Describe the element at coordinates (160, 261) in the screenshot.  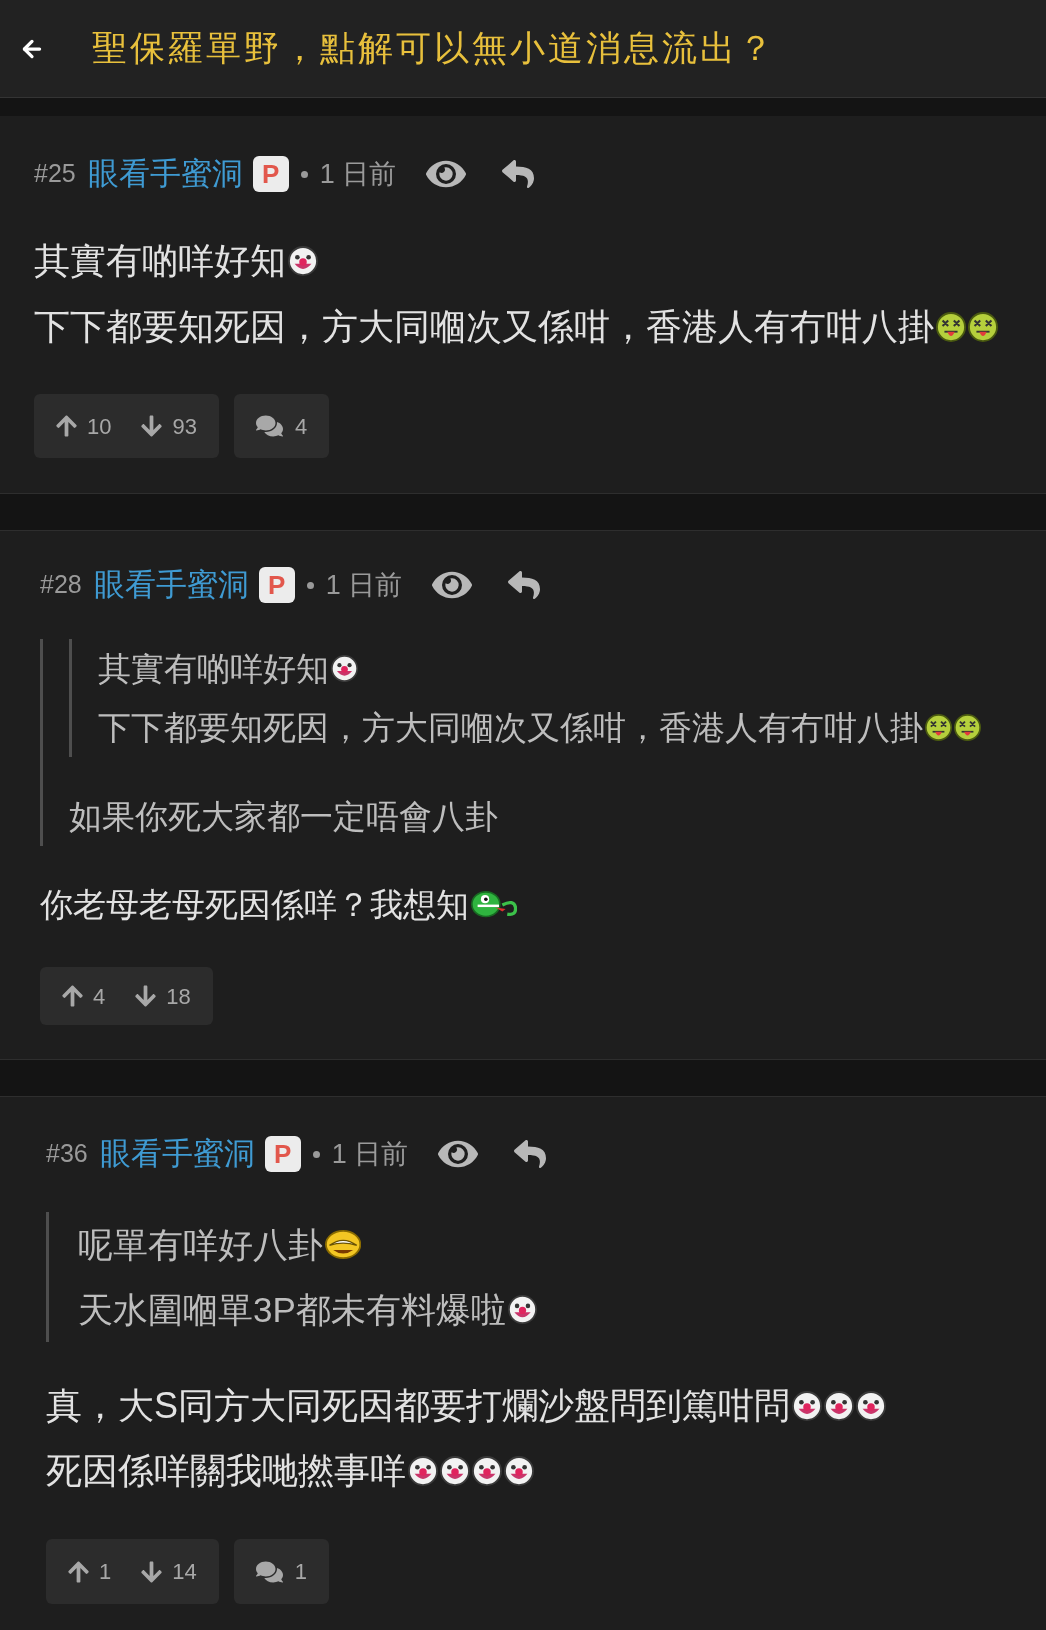
I see `comment-text: 其實有啲咩好知` at that location.